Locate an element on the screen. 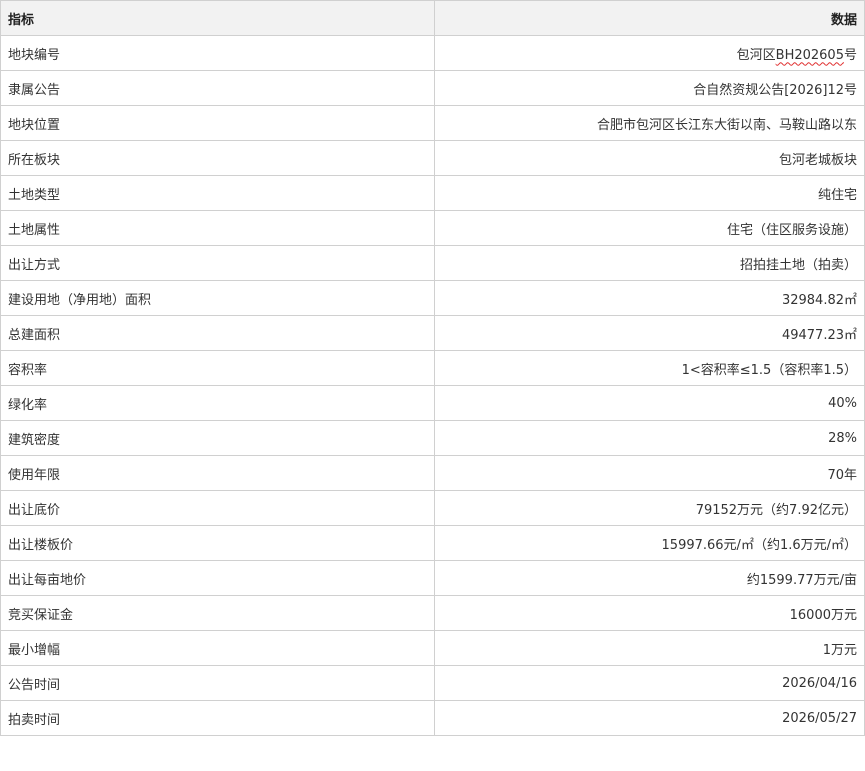 The width and height of the screenshot is (865, 771). row-label: 地块编号 is located at coordinates (217, 53).